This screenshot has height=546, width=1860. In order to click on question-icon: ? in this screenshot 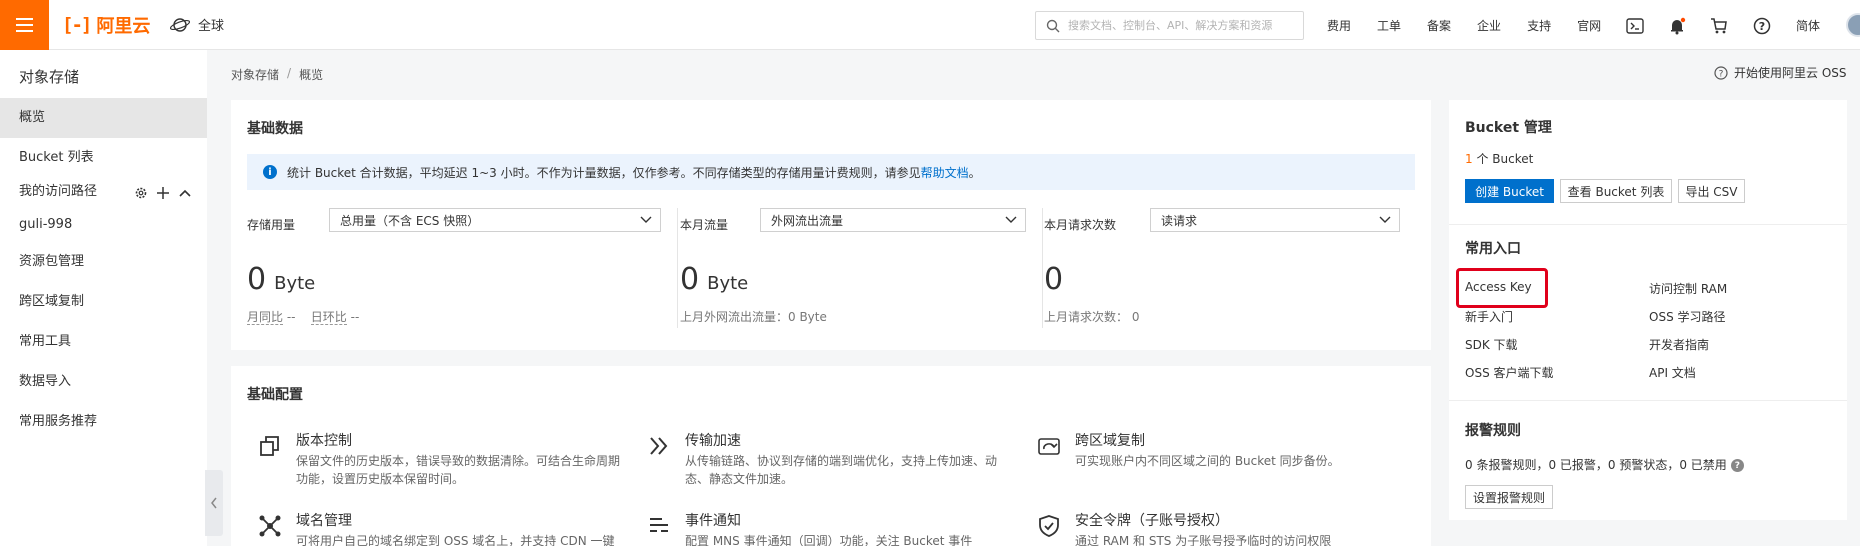, I will do `click(1737, 465)`.